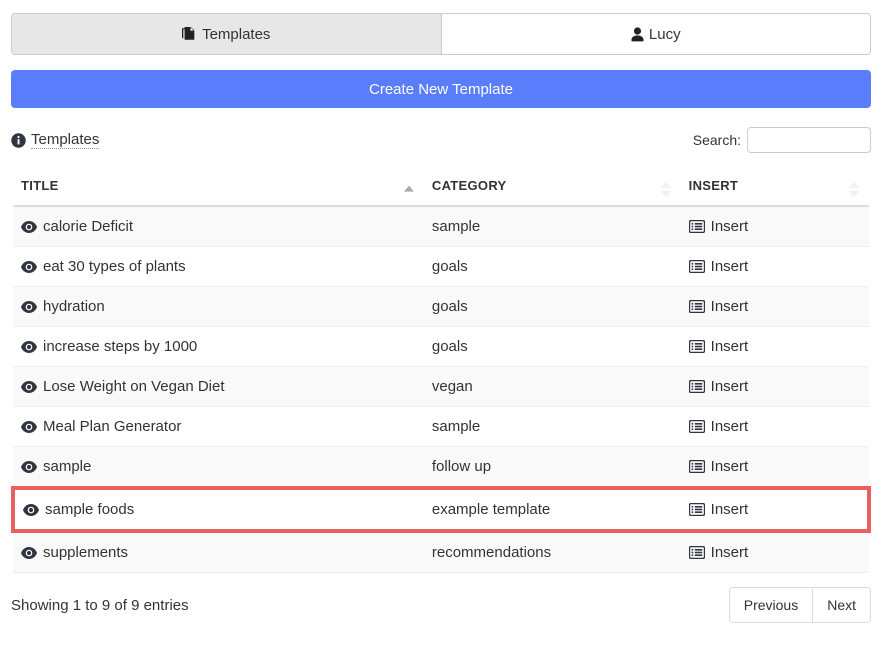  What do you see at coordinates (491, 552) in the screenshot?
I see `template-category: recommendations` at bounding box center [491, 552].